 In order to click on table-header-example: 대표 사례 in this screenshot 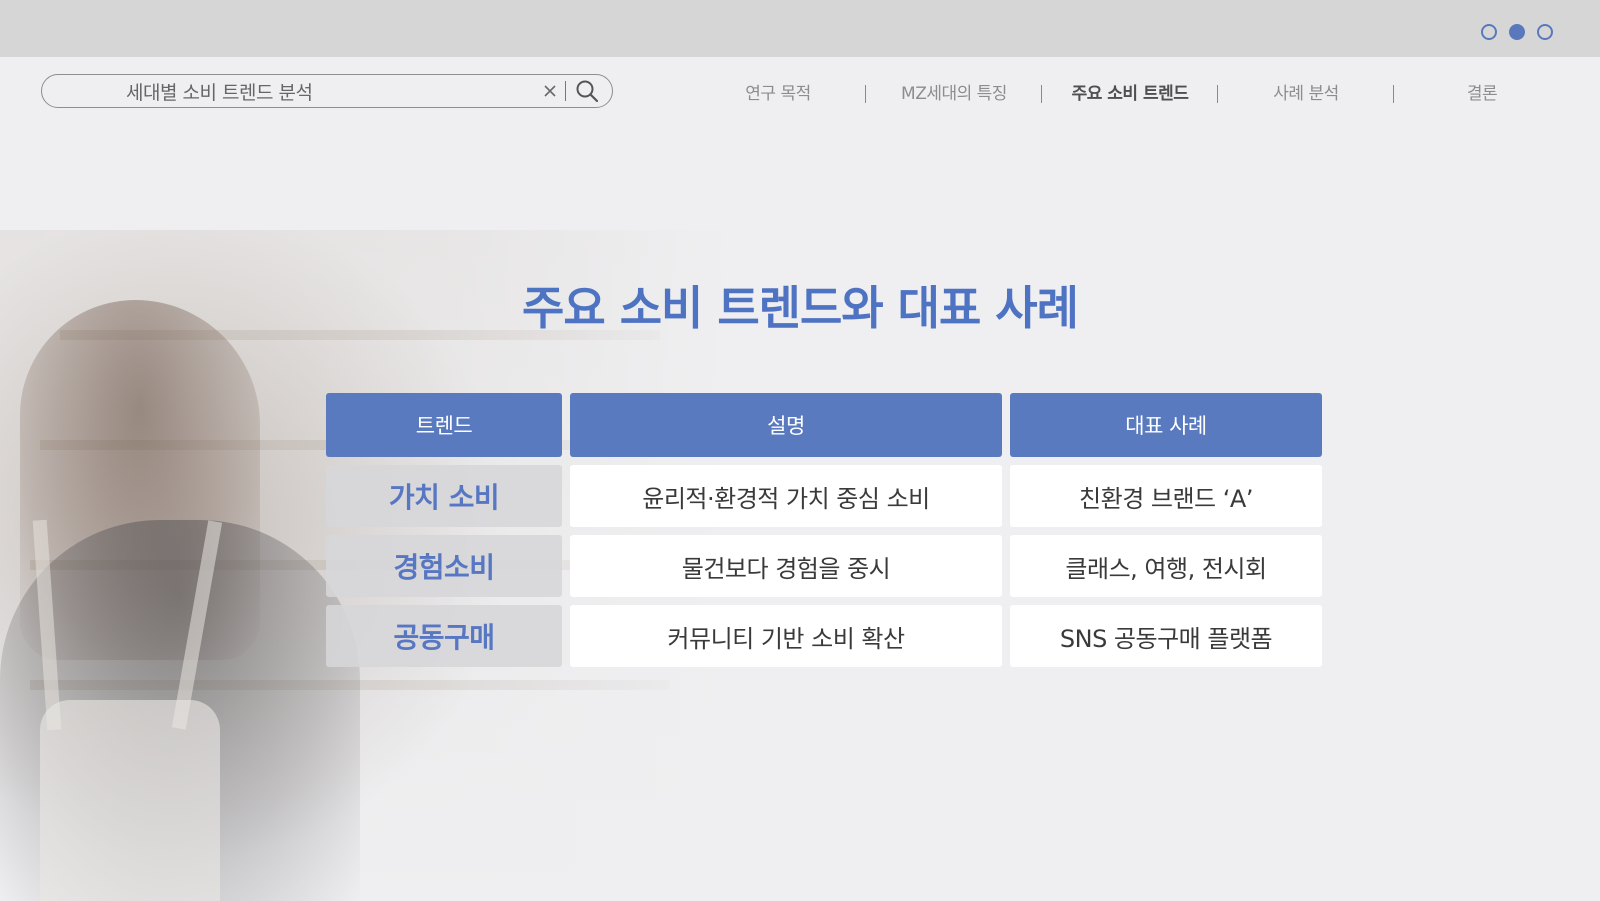, I will do `click(1166, 425)`.